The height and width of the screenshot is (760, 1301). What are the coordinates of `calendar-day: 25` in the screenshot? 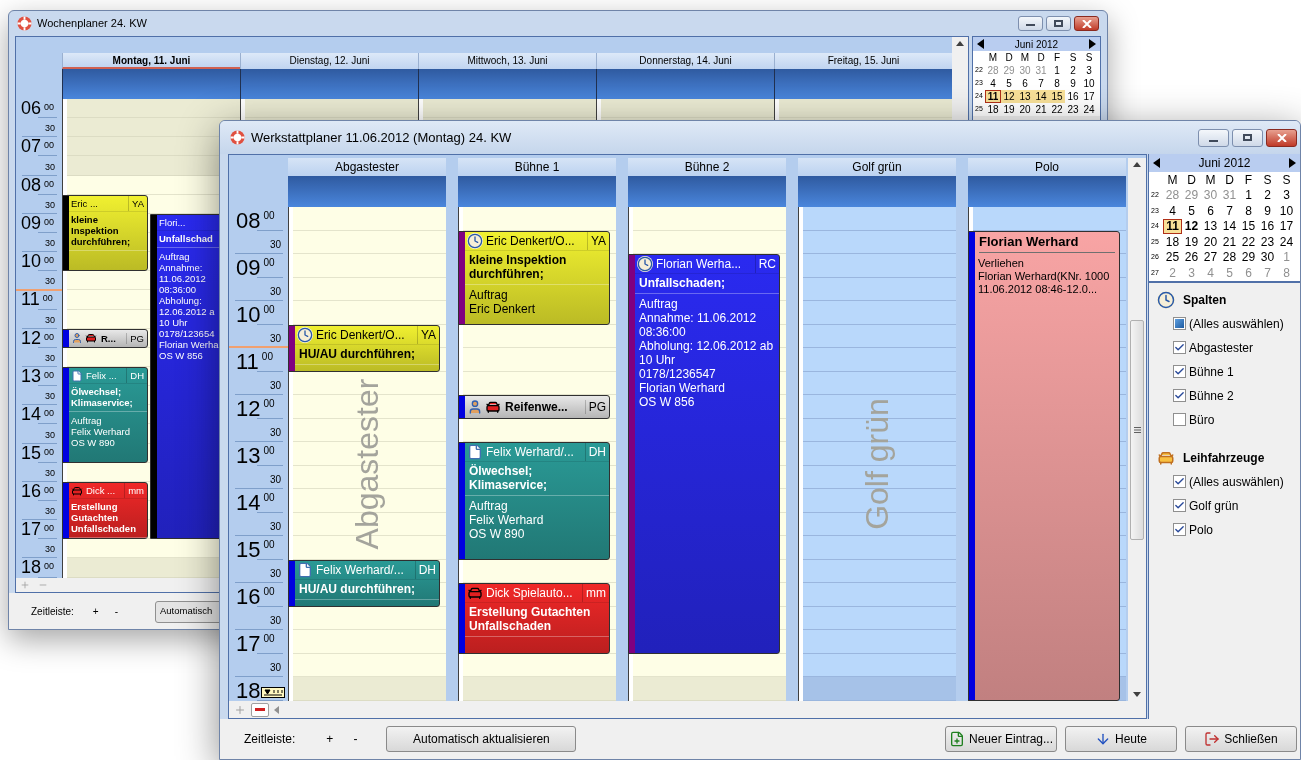 It's located at (1172, 257).